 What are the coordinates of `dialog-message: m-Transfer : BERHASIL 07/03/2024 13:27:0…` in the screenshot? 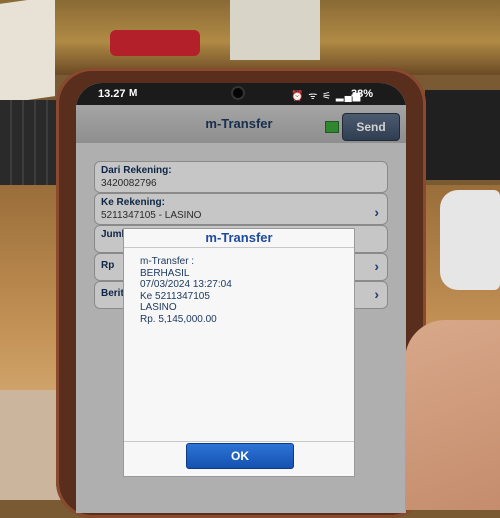 It's located at (186, 290).